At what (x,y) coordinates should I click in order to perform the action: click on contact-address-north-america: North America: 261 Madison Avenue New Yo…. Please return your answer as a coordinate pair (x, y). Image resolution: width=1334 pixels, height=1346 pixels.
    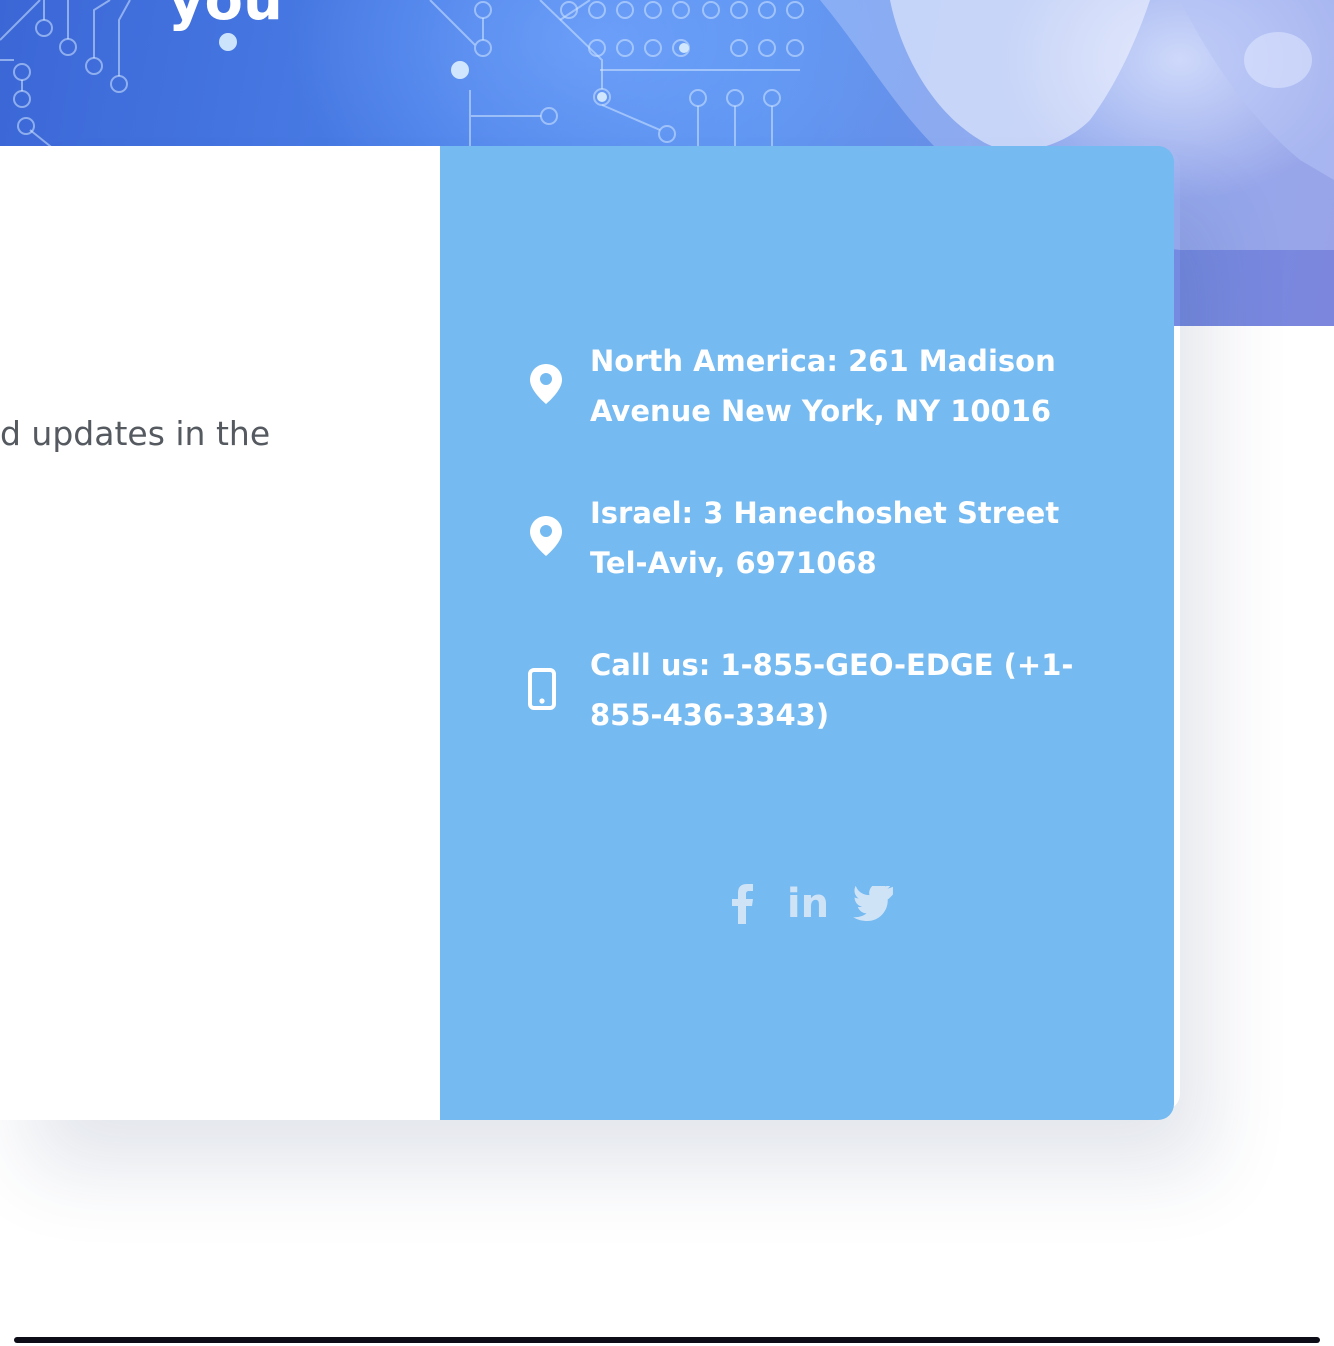
    Looking at the image, I should click on (840, 386).